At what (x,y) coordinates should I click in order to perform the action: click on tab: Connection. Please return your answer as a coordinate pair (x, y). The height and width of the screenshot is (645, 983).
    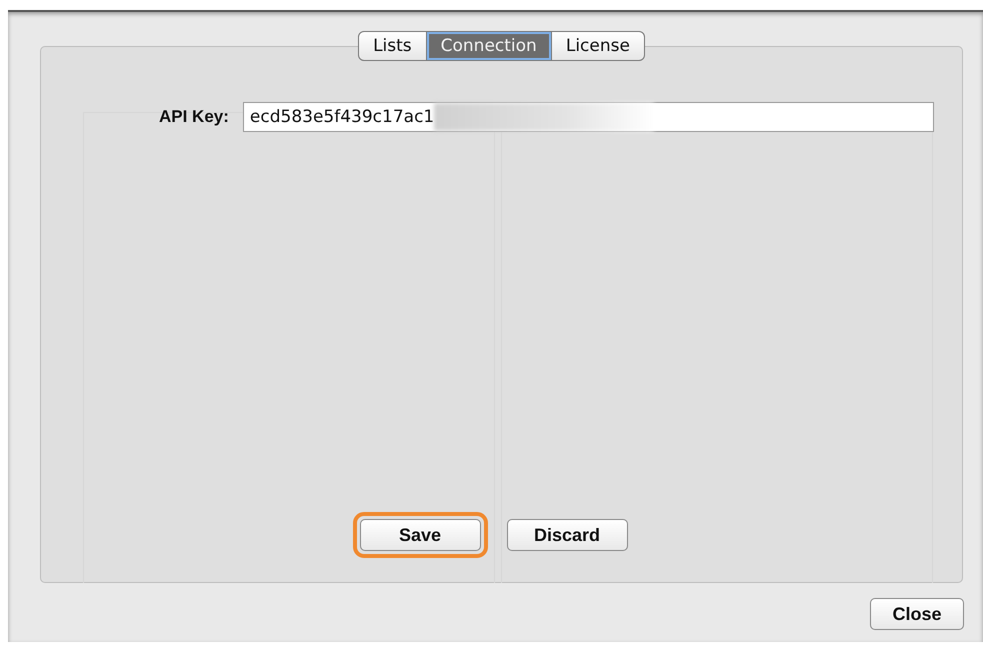
    Looking at the image, I should click on (489, 46).